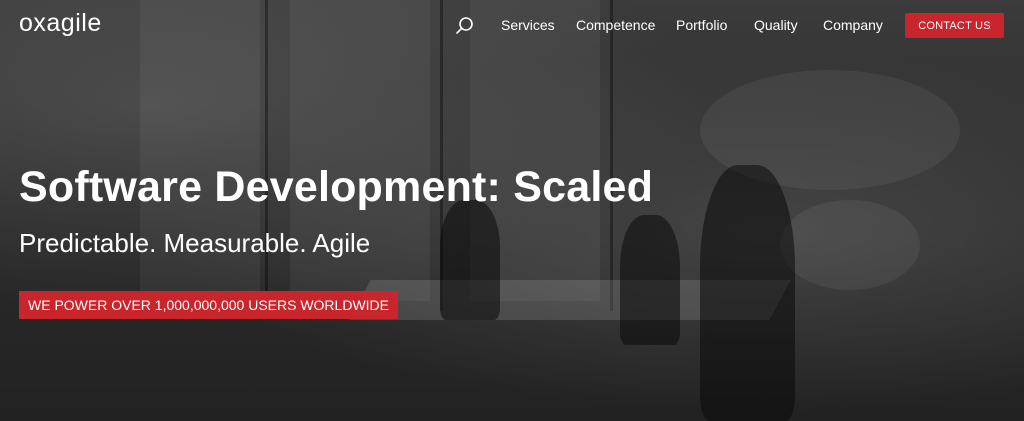 The width and height of the screenshot is (1024, 421). I want to click on background-world-map, so click(850, 245).